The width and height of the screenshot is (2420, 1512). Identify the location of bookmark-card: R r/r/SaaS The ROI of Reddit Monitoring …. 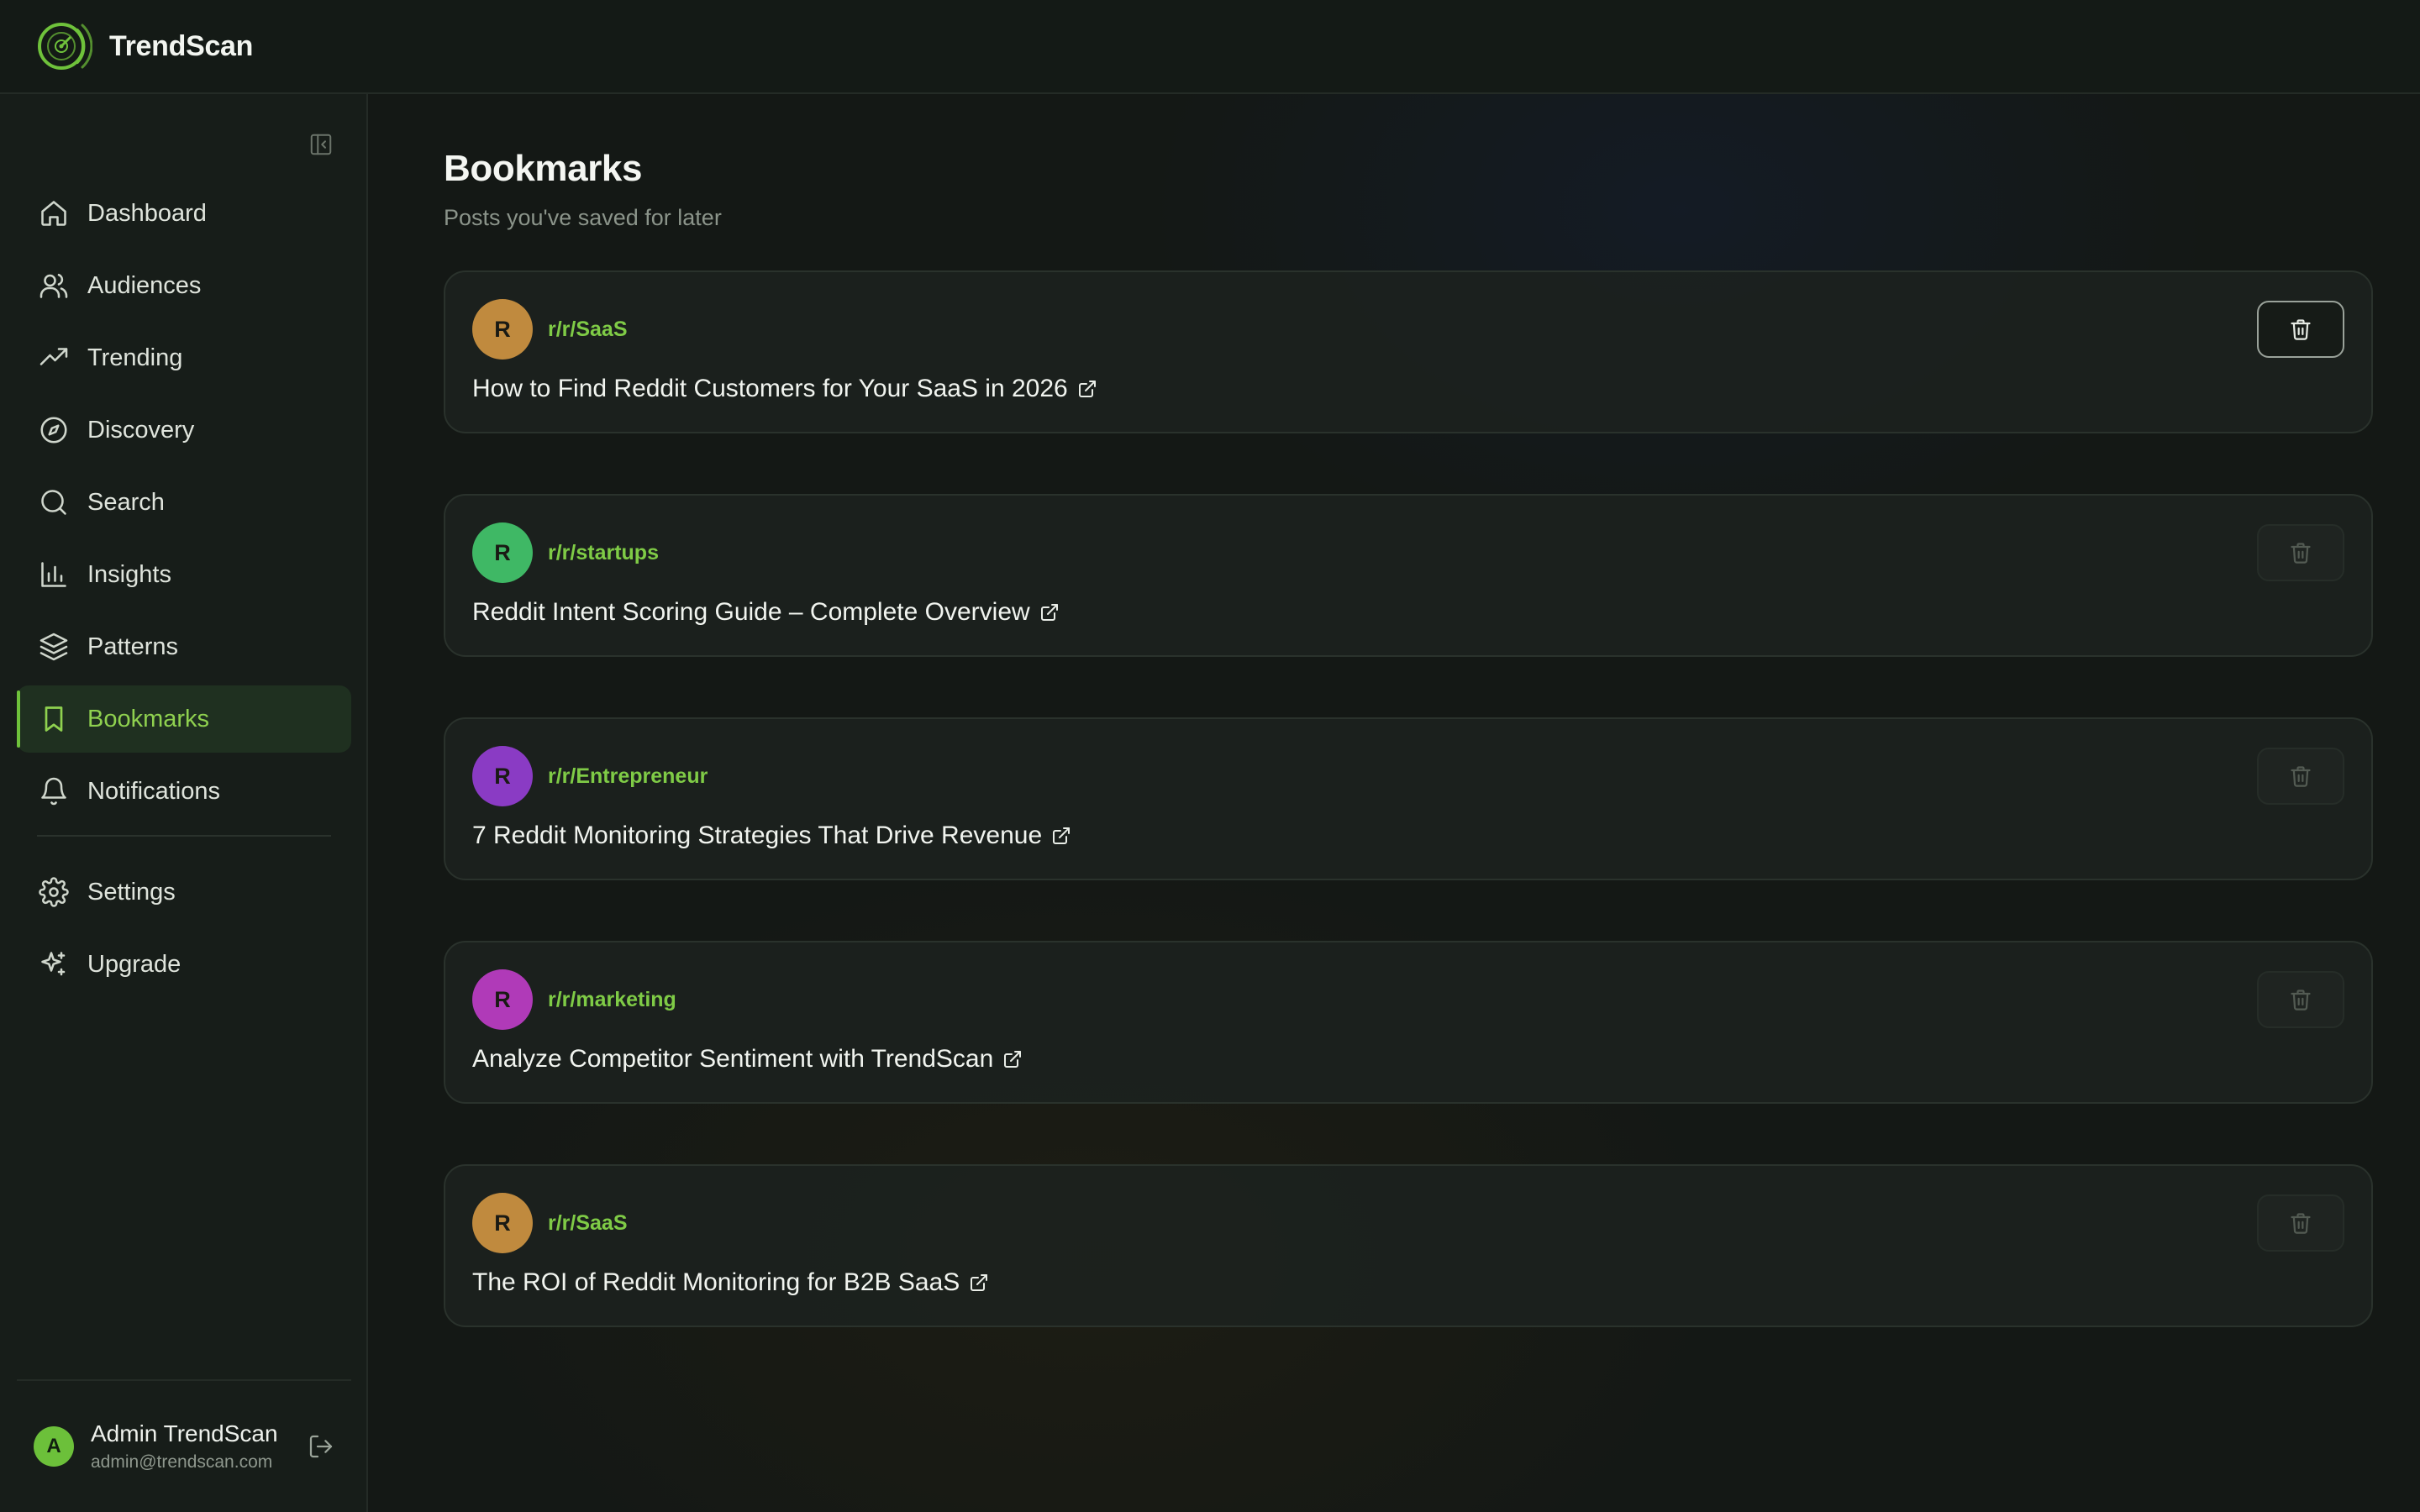
(1408, 1245).